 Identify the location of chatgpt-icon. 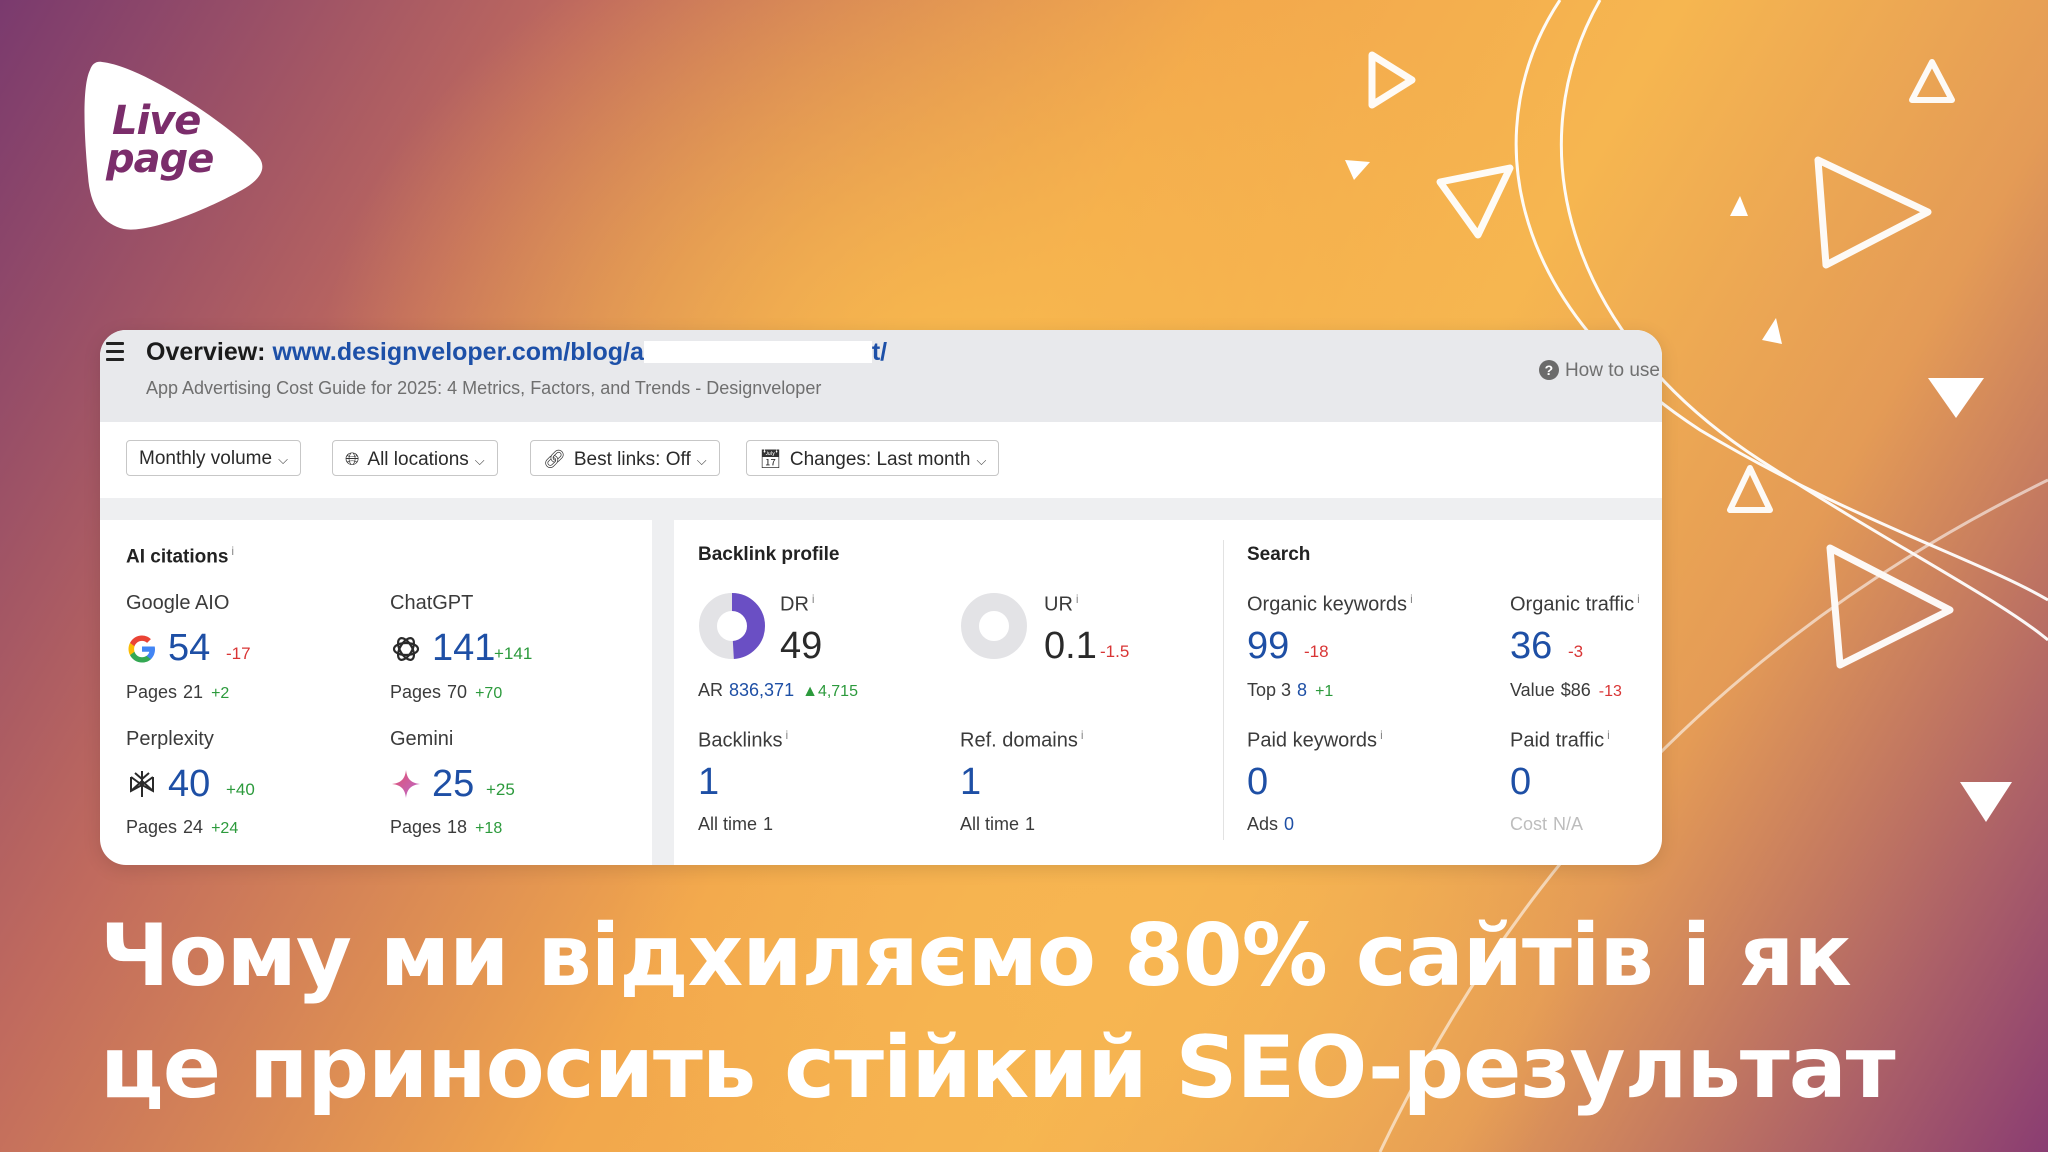
(406, 649).